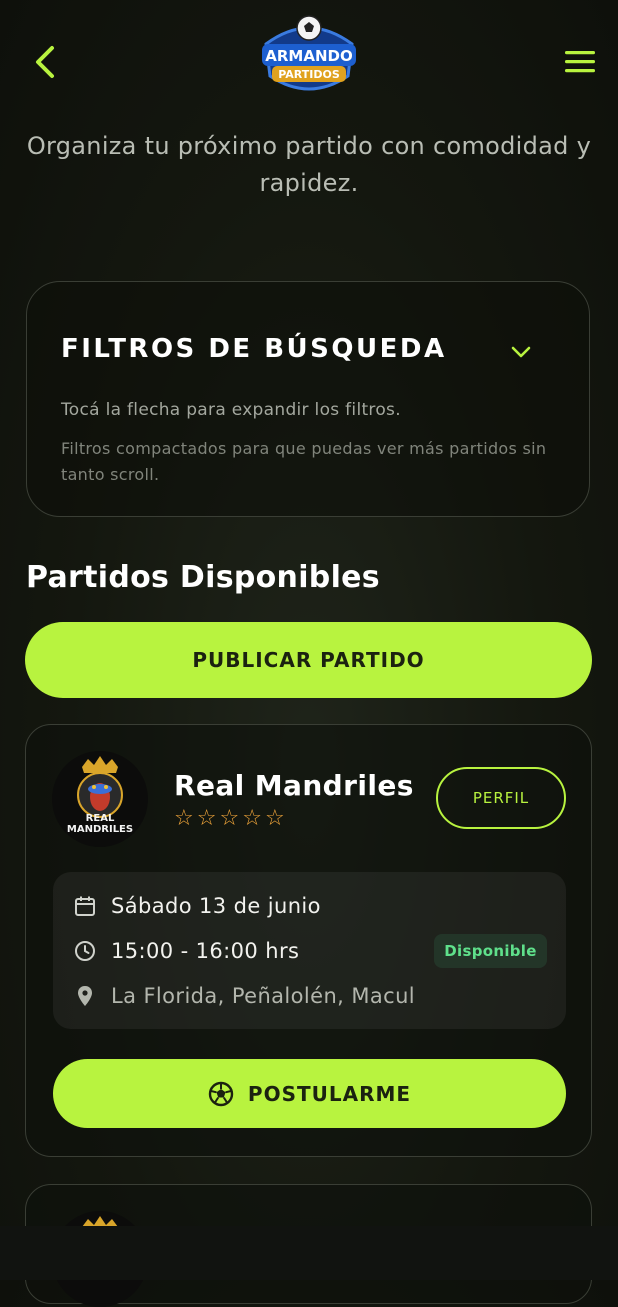 The width and height of the screenshot is (618, 1307). What do you see at coordinates (216, 906) in the screenshot?
I see `match-date: Sábado 13 de junio` at bounding box center [216, 906].